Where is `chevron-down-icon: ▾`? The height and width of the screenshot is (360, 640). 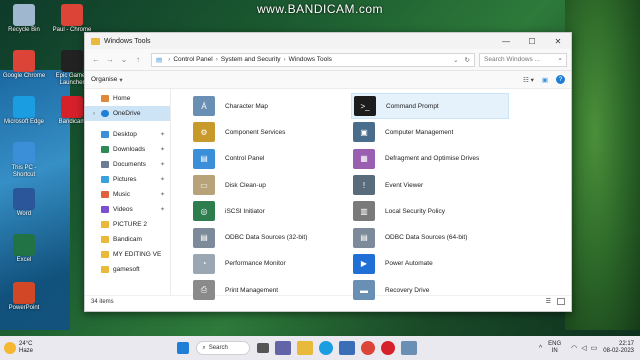 chevron-down-icon: ▾ is located at coordinates (120, 80).